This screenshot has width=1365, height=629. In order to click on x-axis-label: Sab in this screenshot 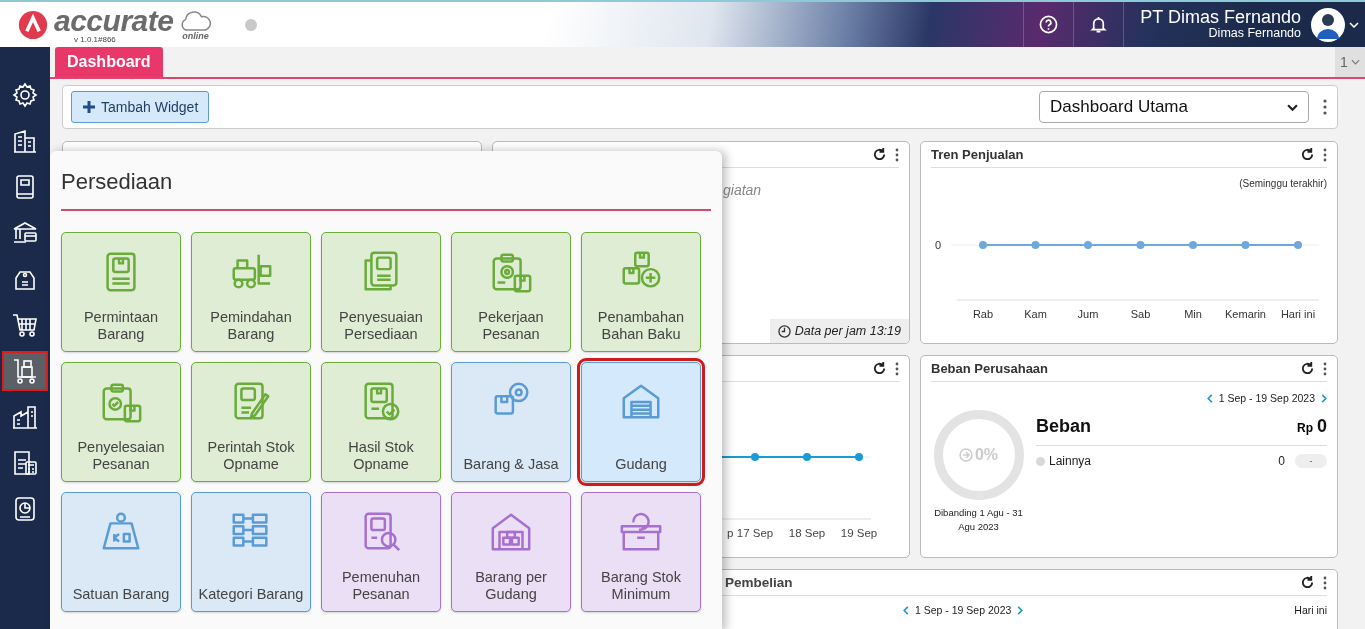, I will do `click(1140, 314)`.